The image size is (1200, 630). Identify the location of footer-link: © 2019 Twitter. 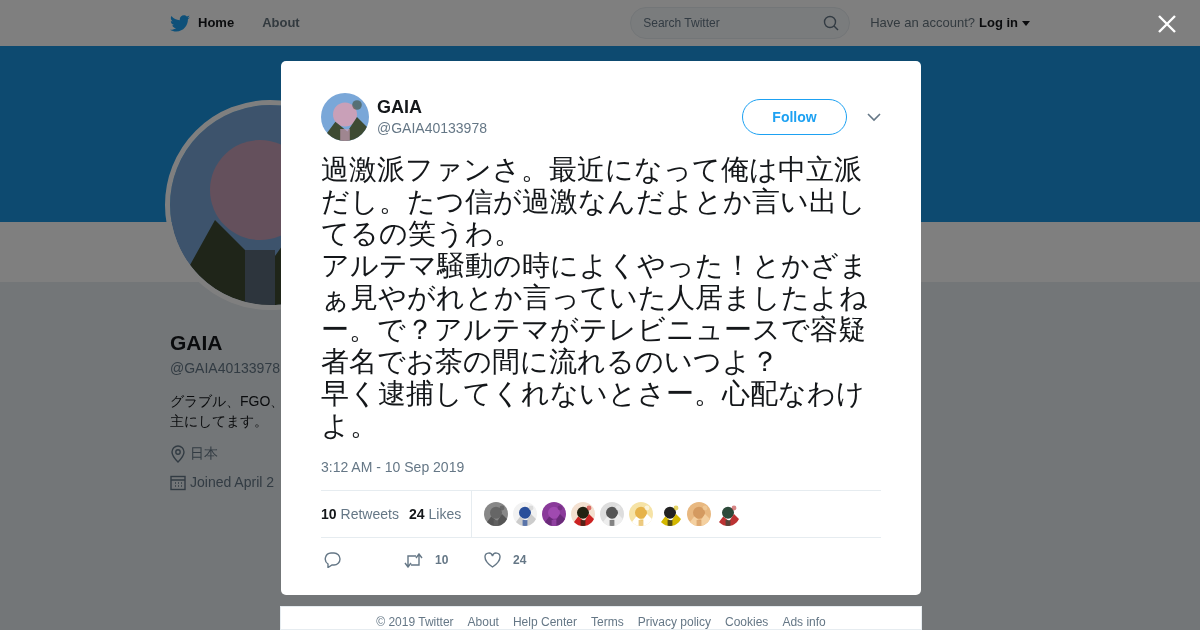
(415, 622).